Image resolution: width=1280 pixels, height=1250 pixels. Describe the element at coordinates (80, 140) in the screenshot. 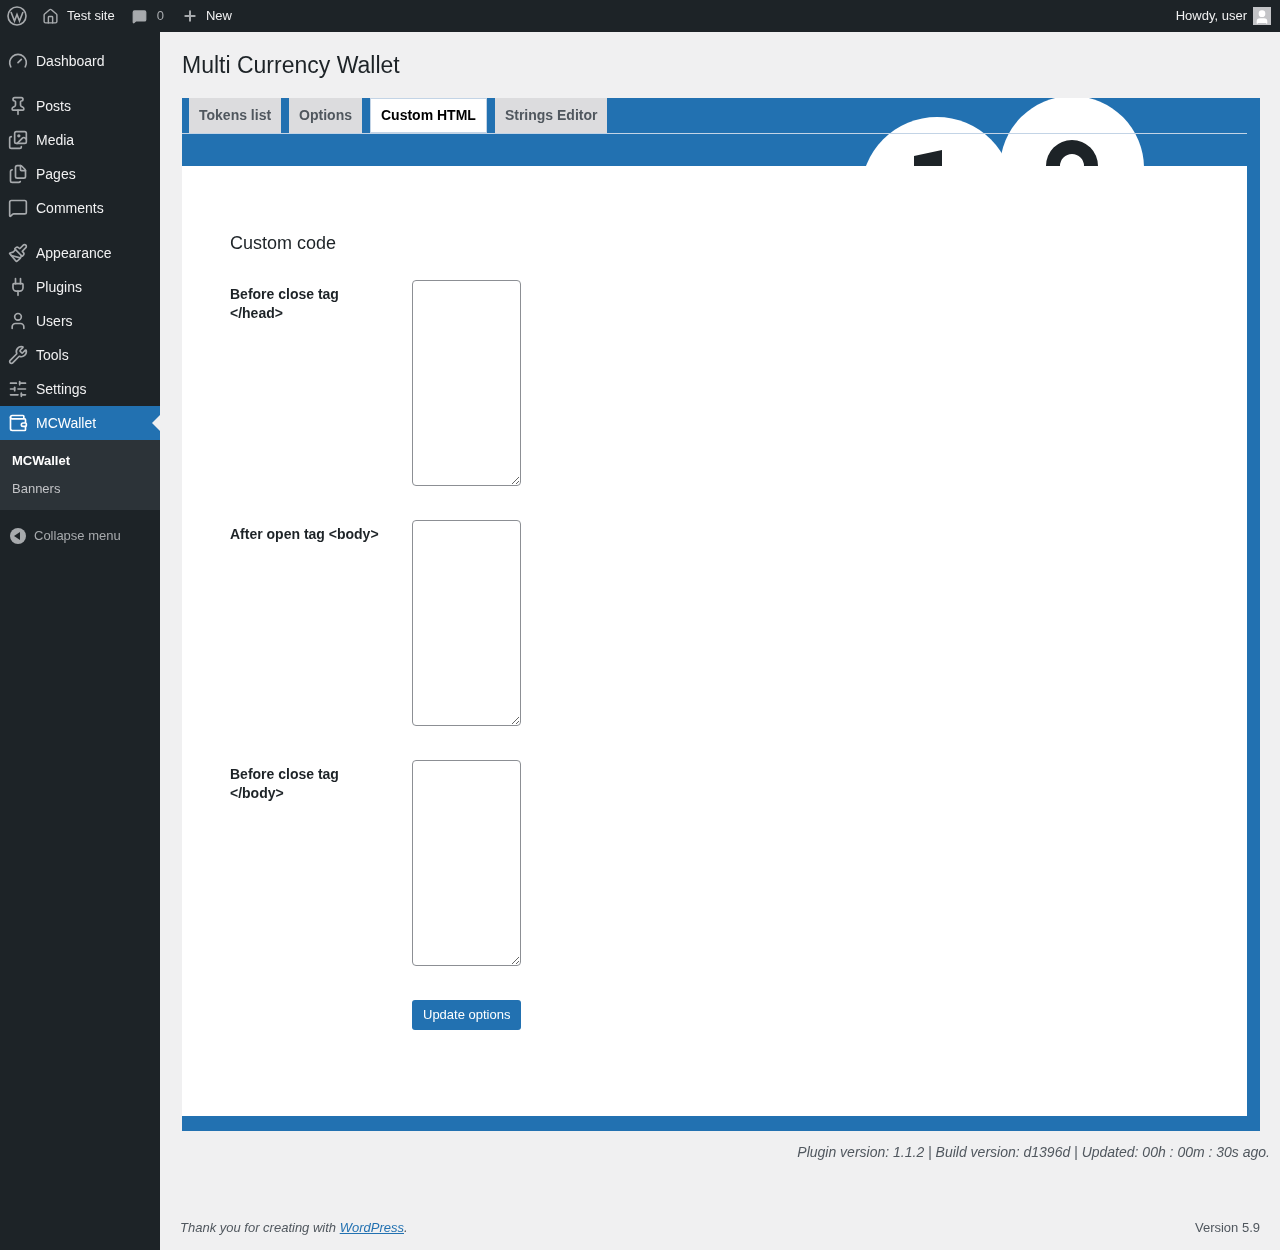

I see `menu-item: Media` at that location.